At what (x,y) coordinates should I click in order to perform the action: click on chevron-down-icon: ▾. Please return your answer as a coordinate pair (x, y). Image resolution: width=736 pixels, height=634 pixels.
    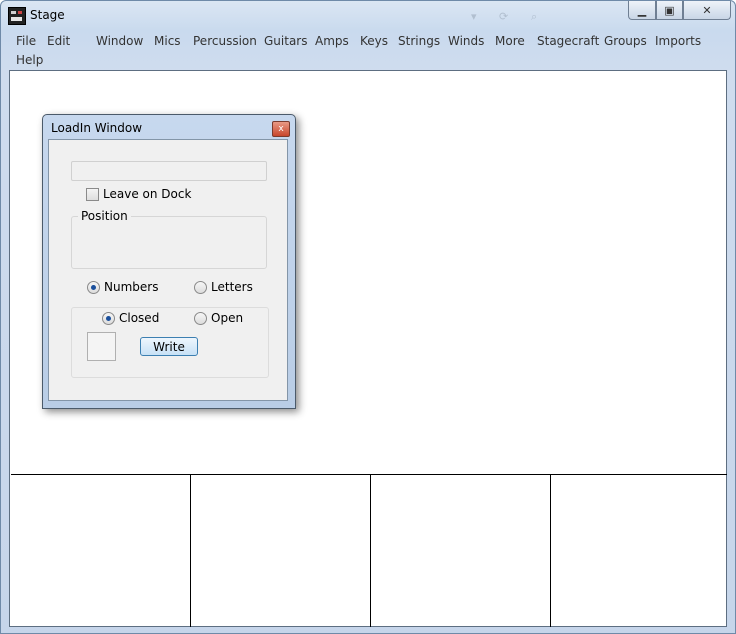
    Looking at the image, I should click on (474, 16).